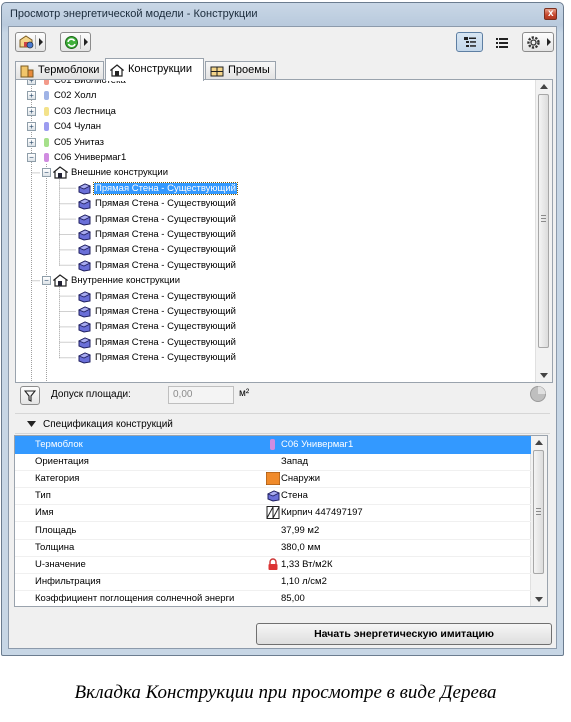  Describe the element at coordinates (469, 42) in the screenshot. I see `tree-view-button` at that location.